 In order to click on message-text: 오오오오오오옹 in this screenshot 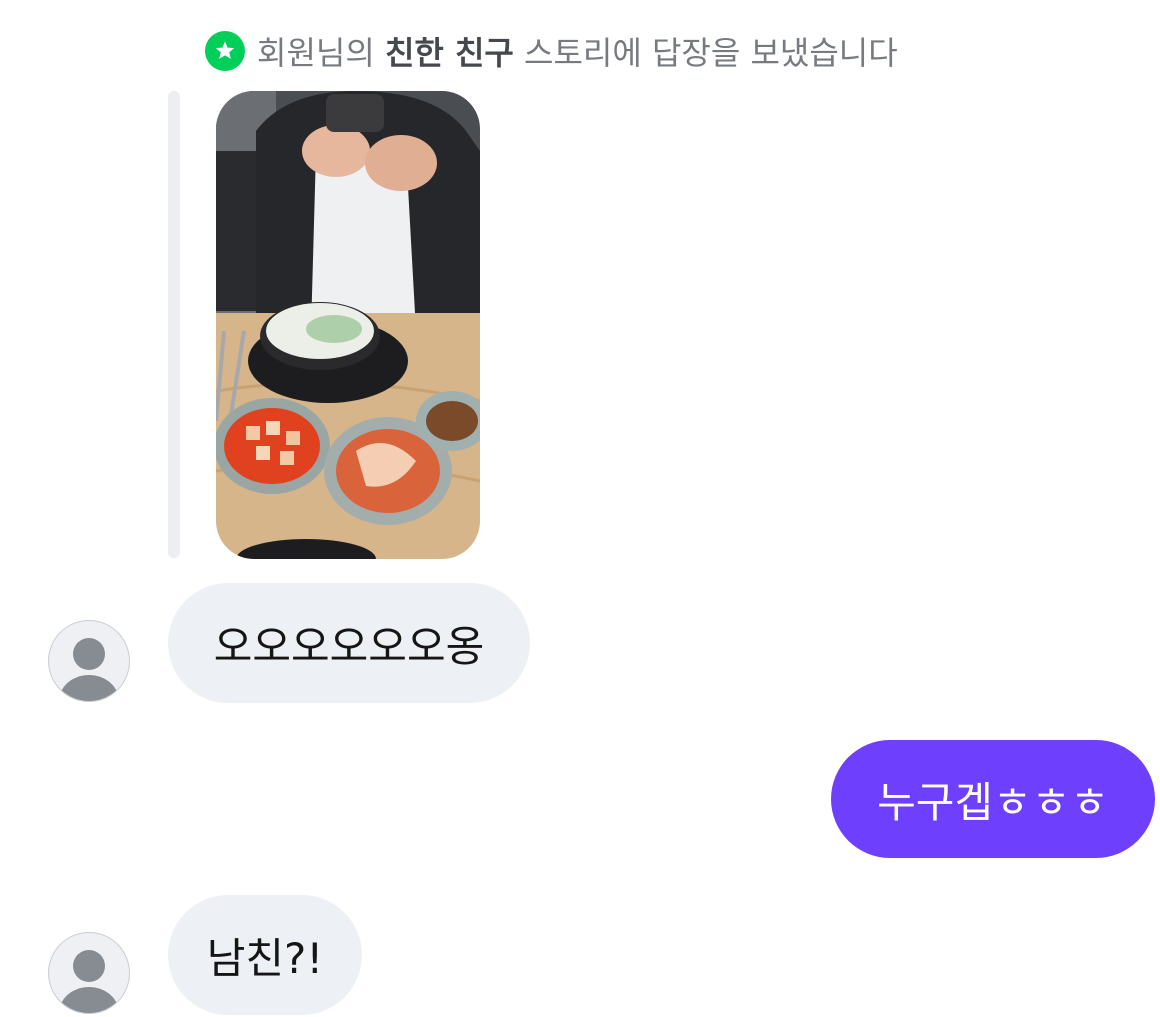, I will do `click(349, 646)`.